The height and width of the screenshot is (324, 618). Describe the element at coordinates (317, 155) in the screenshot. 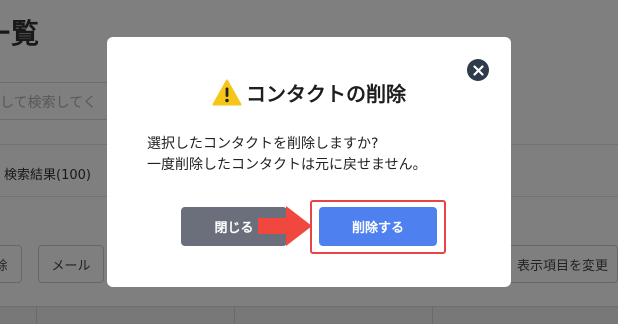

I see `dialog-message: 選択したコンタクトを削除しますか? 一度削除したコンタクトは元に戻せません。` at that location.